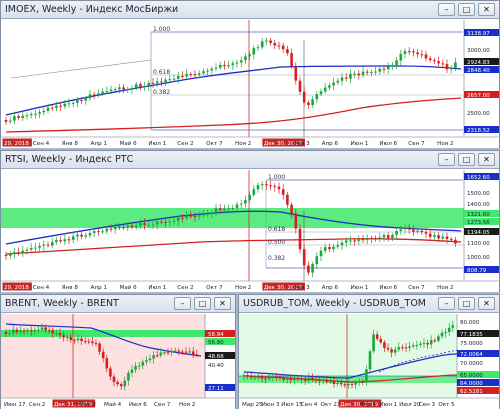  I want to click on rtsi-fib-618: 0.618, so click(276, 229).